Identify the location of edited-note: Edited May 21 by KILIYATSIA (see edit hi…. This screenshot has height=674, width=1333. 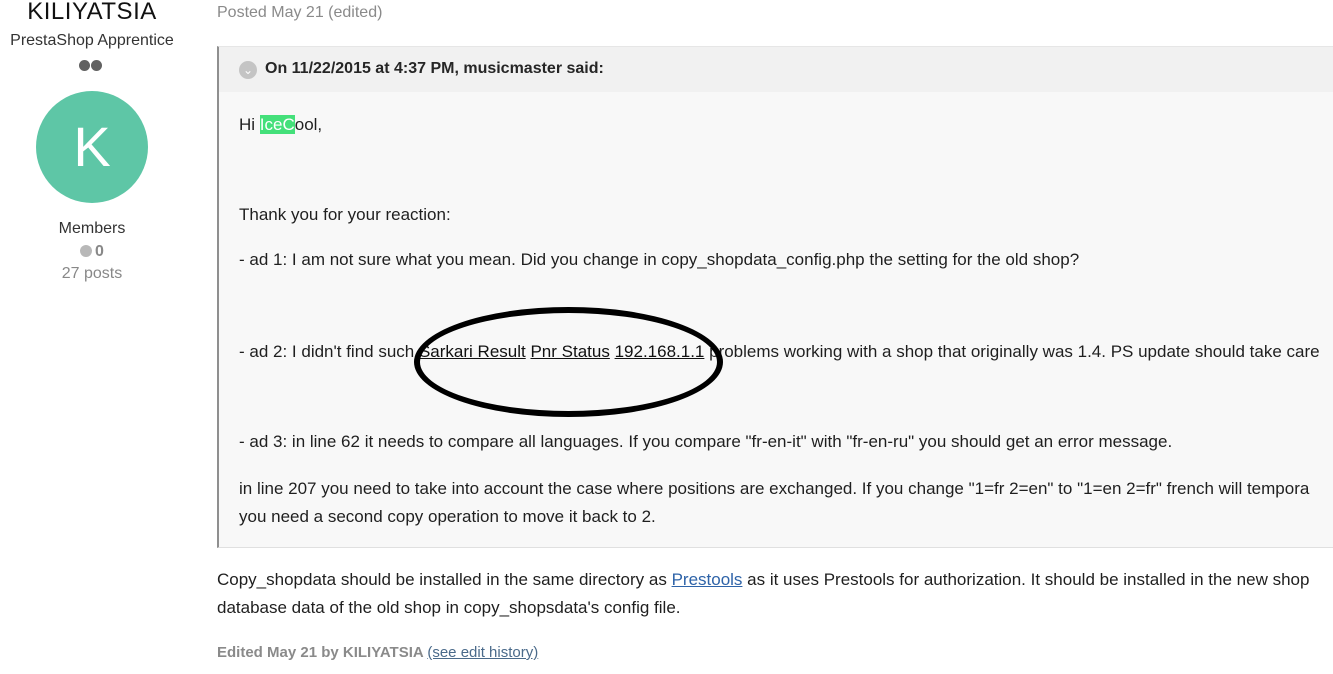
(377, 652).